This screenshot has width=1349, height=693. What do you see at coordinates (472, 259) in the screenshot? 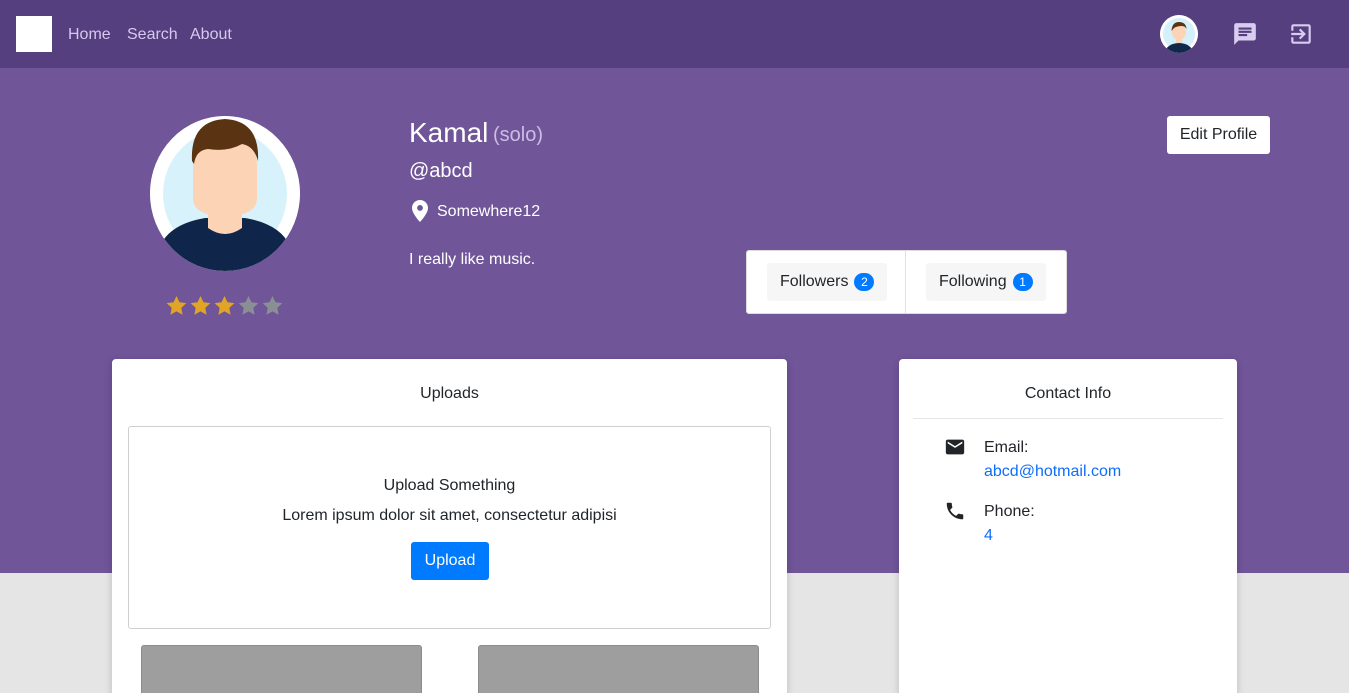
I see `profile-bio: I really like music.` at bounding box center [472, 259].